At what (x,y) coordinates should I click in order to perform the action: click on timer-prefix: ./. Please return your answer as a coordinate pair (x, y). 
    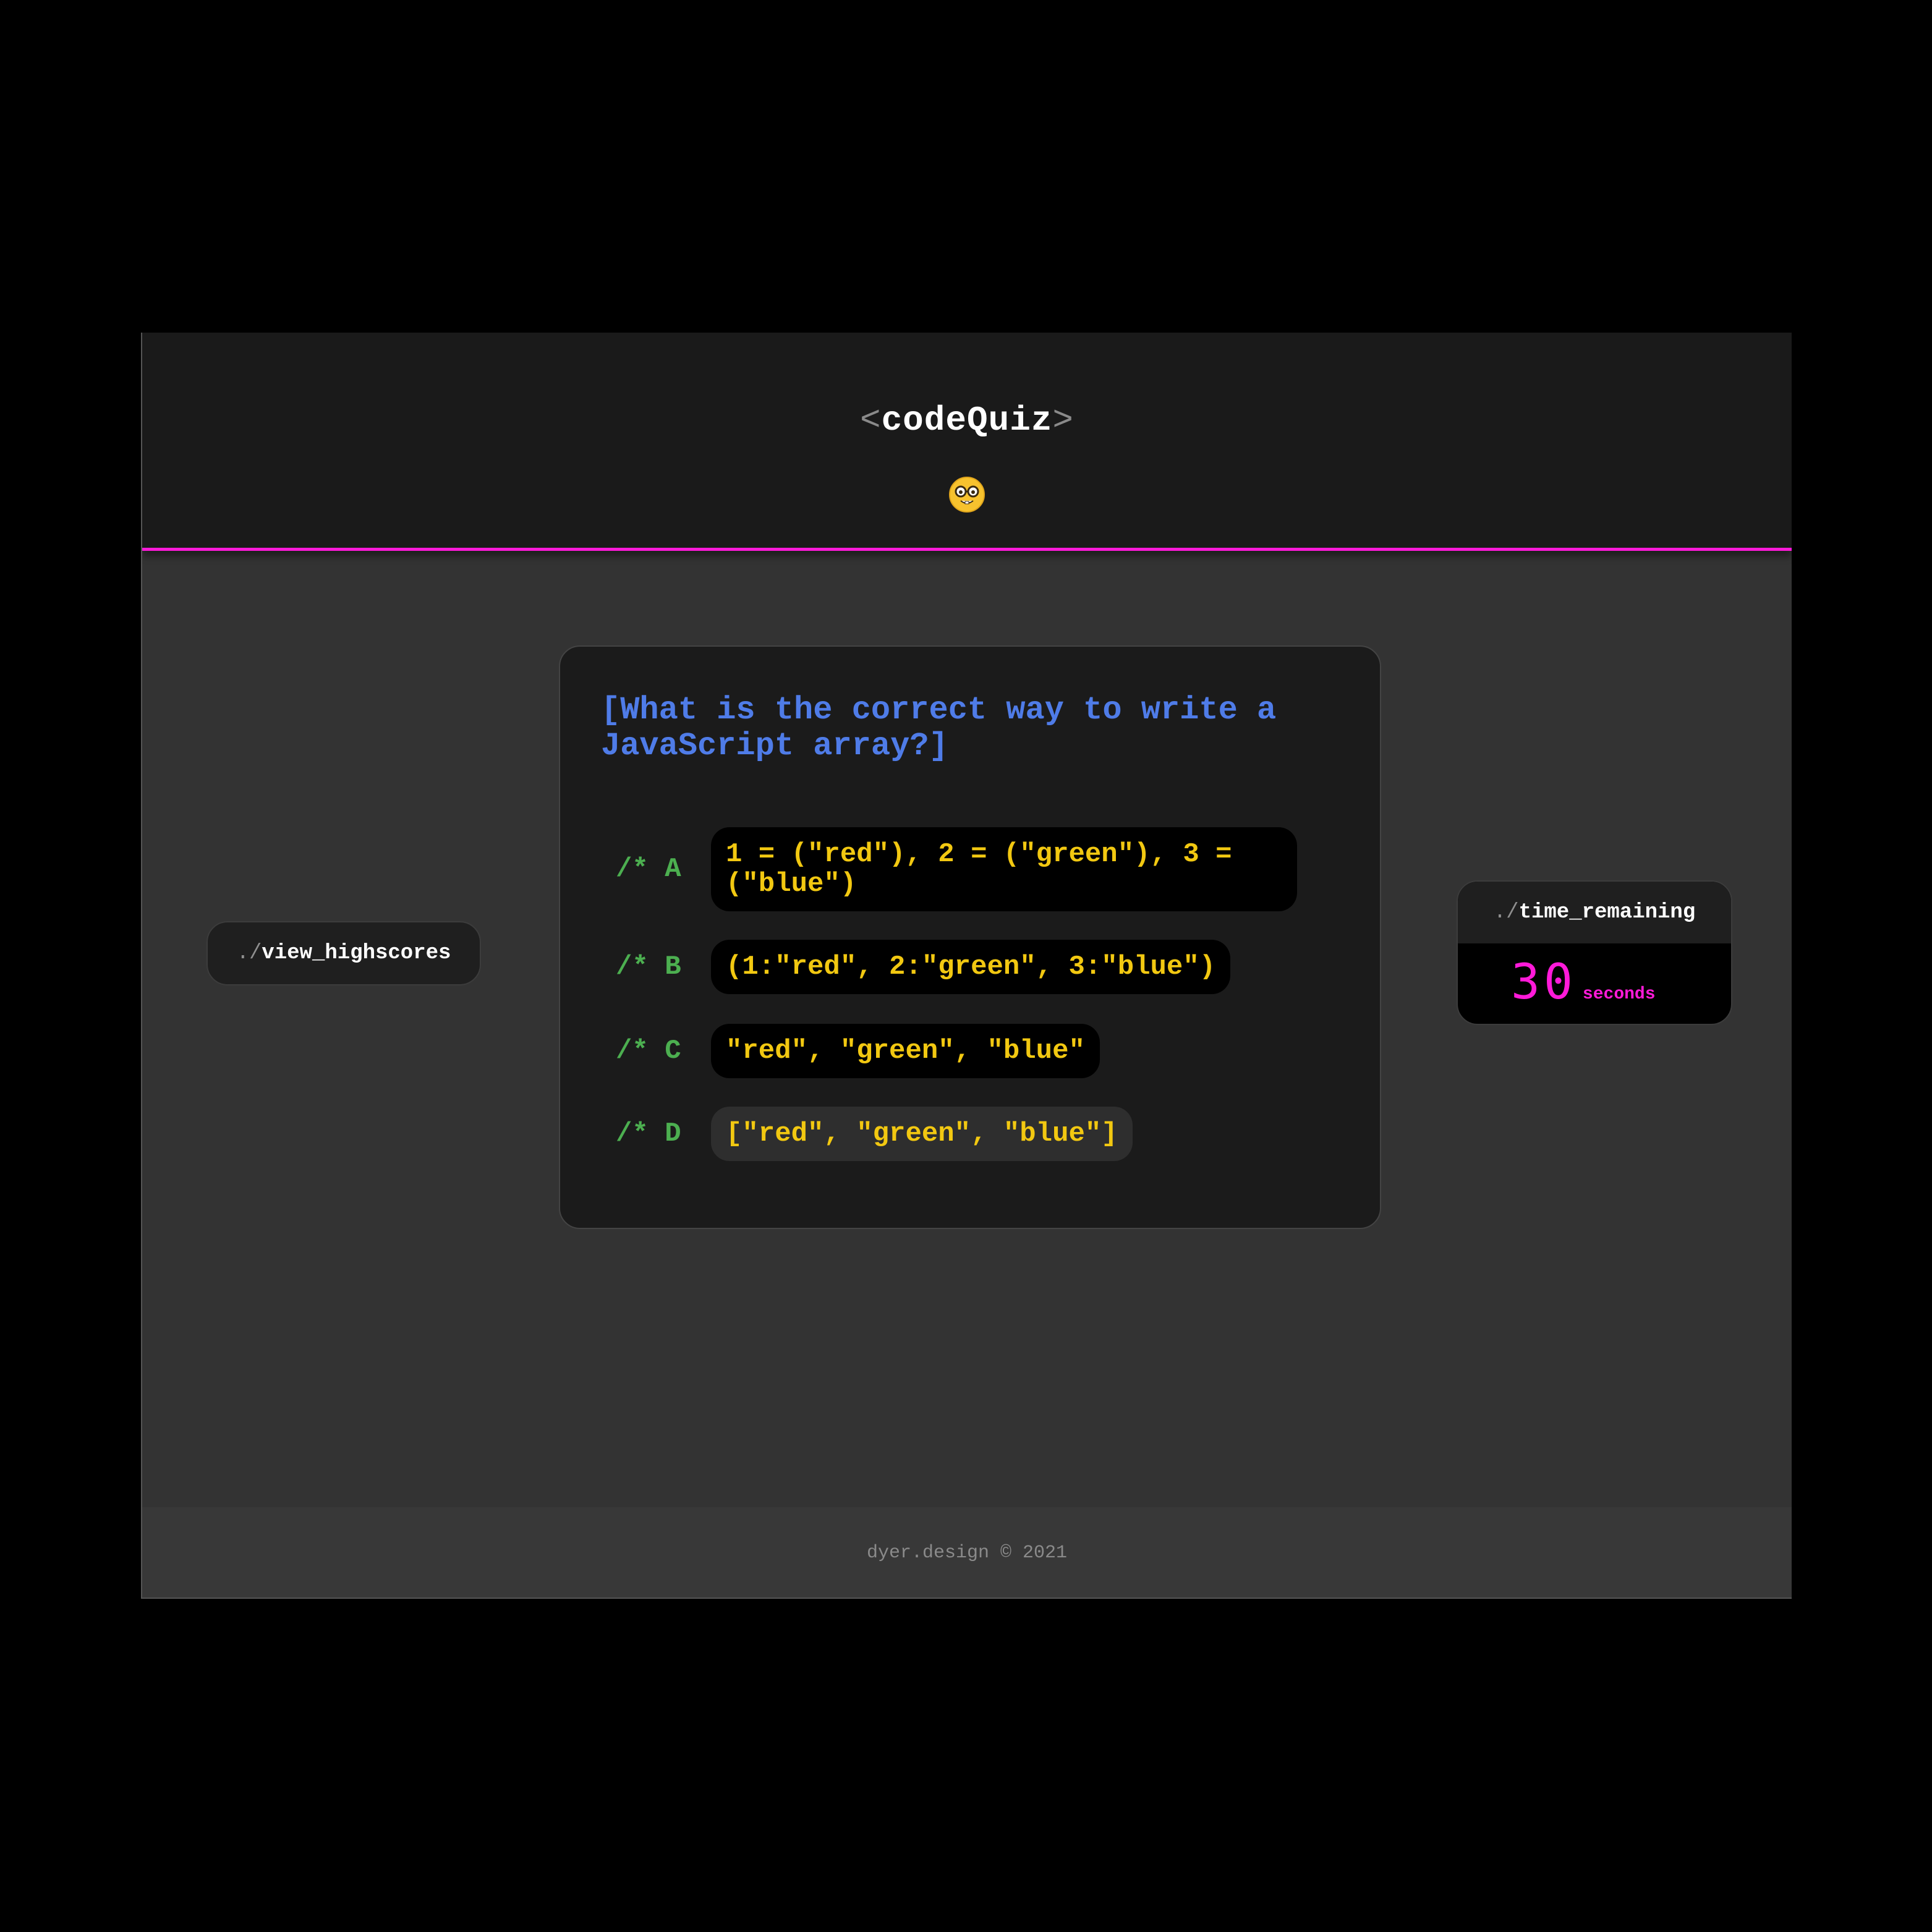
    Looking at the image, I should click on (1506, 912).